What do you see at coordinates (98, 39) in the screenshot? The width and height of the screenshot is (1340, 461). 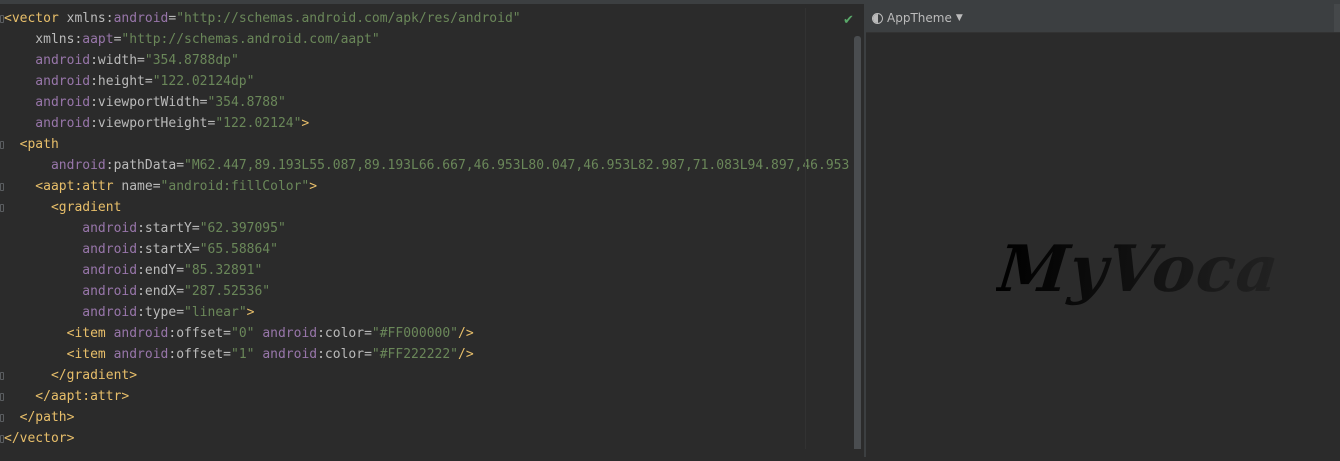 I see `code-token: aapt` at bounding box center [98, 39].